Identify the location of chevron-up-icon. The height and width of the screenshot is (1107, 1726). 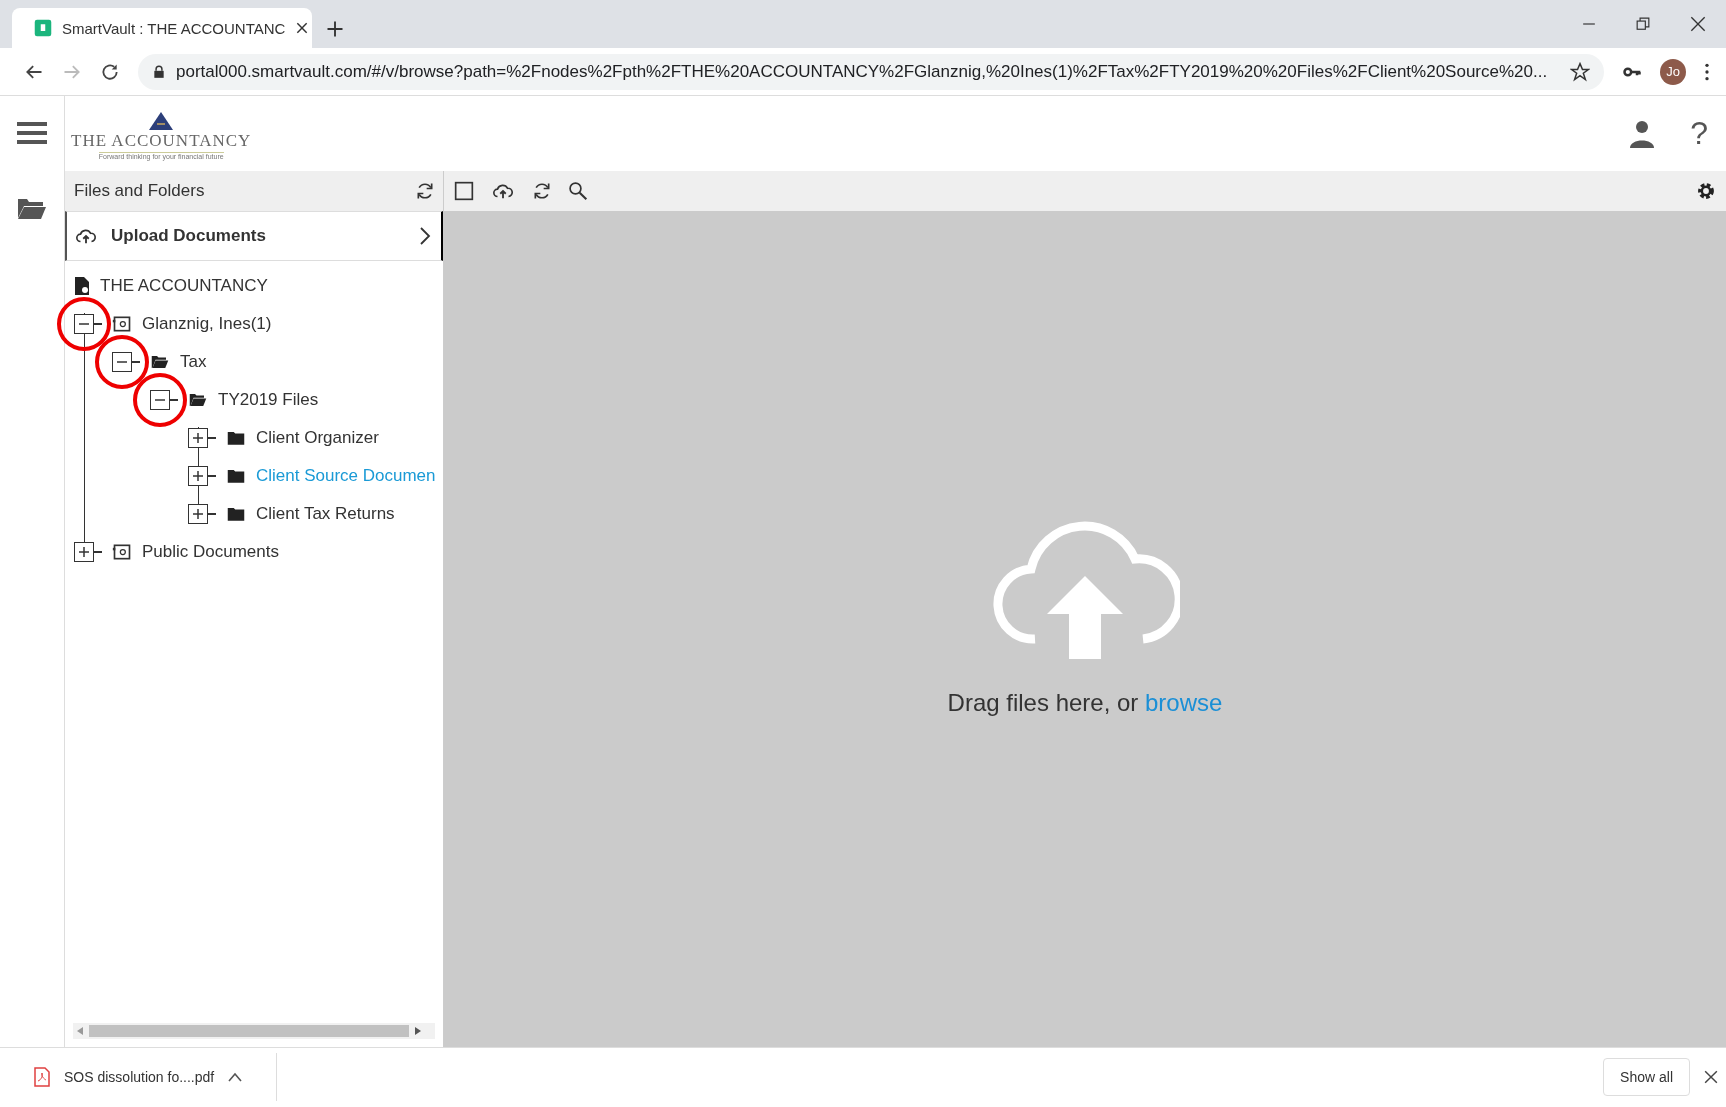
(235, 1077).